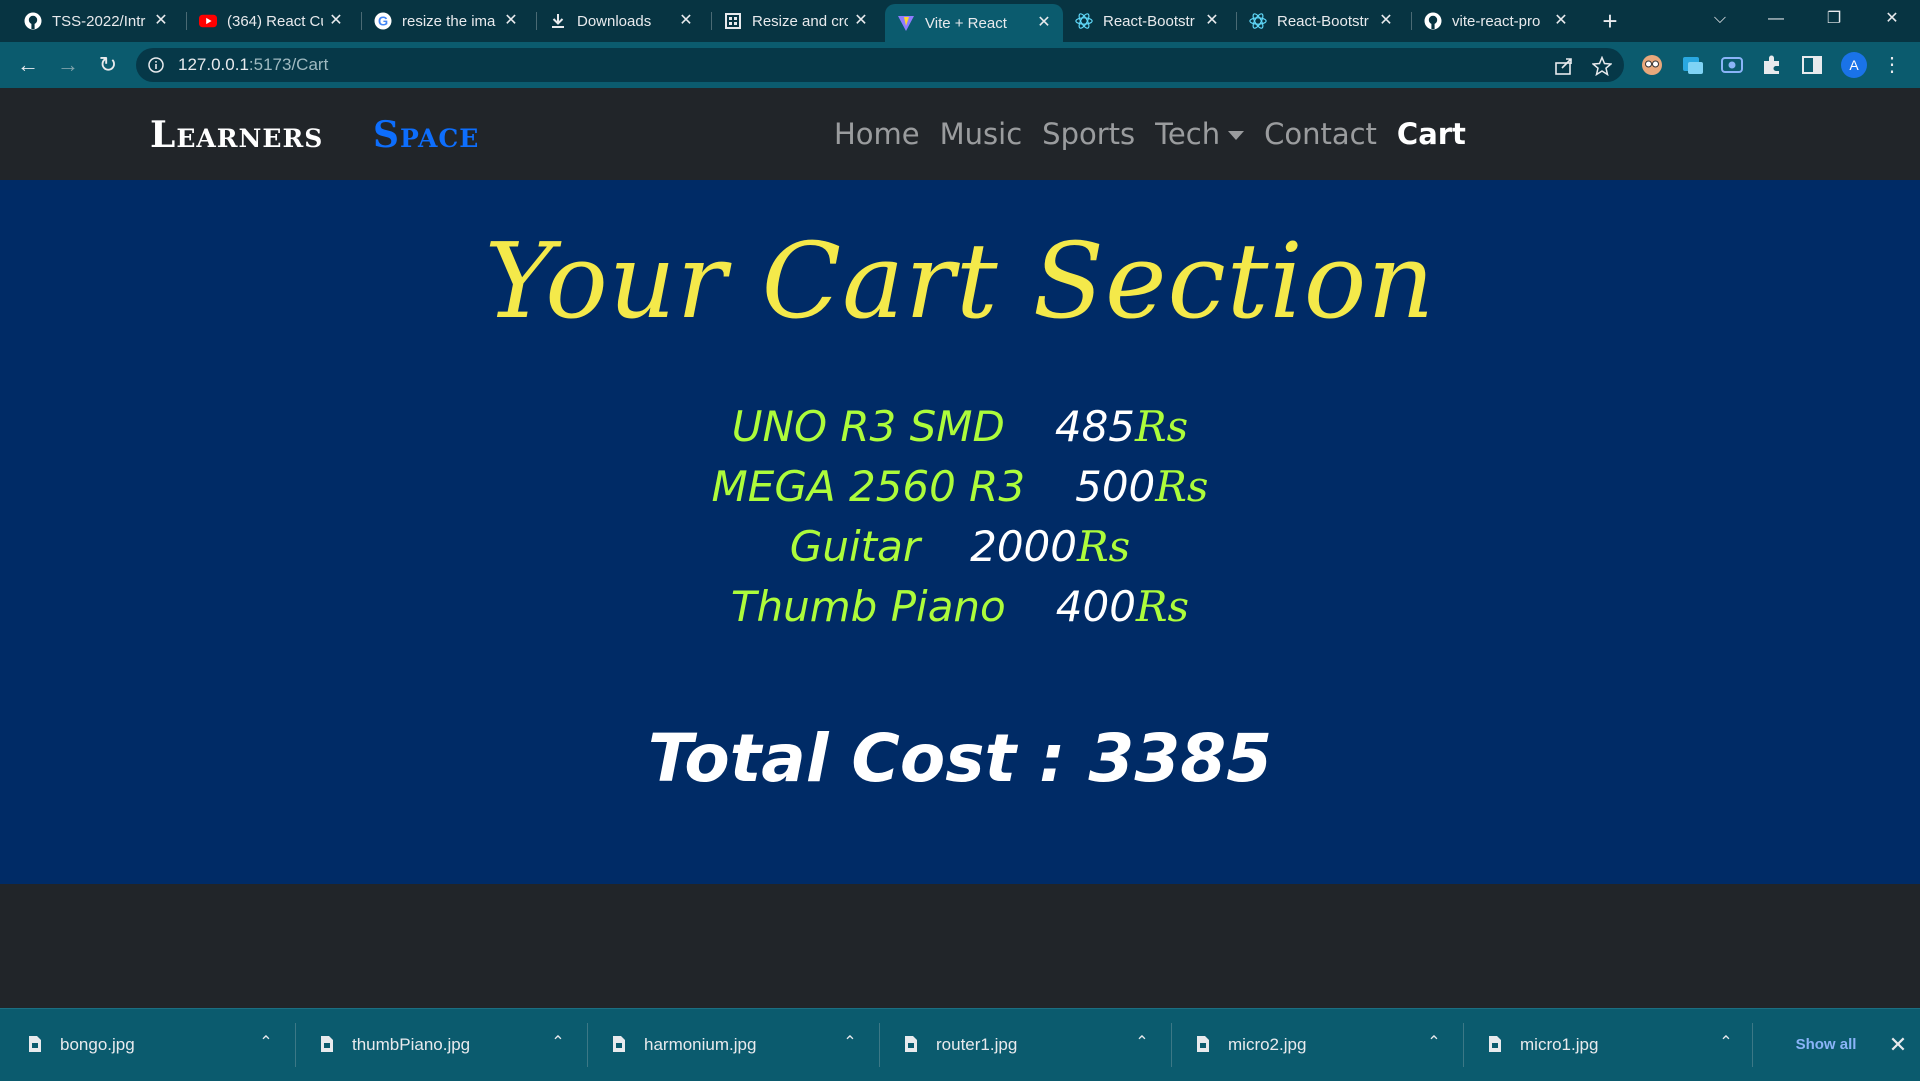  What do you see at coordinates (855, 546) in the screenshot?
I see `cart-item-name: Guitar` at bounding box center [855, 546].